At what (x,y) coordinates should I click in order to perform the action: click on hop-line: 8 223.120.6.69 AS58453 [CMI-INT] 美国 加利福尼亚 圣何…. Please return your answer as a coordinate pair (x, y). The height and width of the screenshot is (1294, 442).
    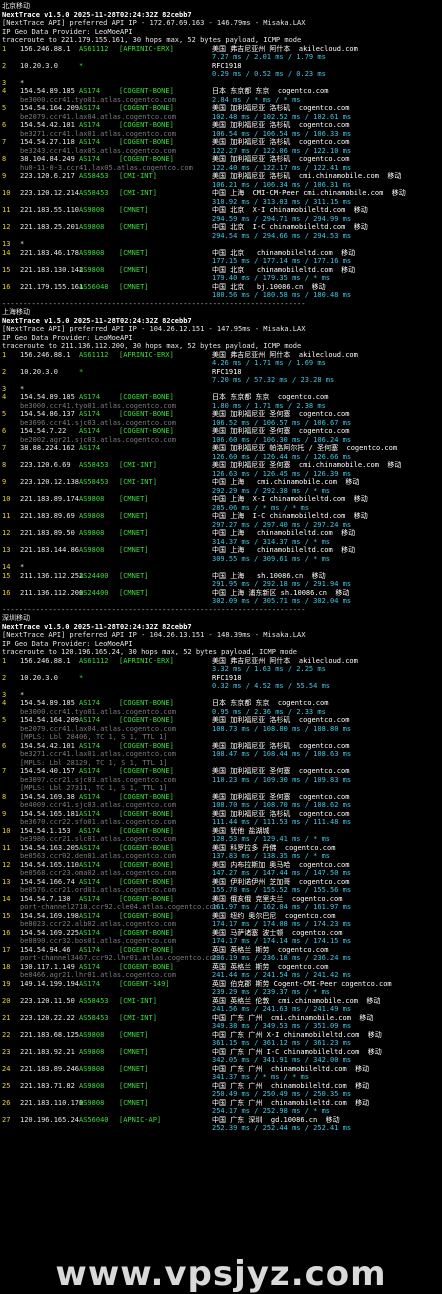
    Looking at the image, I should click on (222, 465).